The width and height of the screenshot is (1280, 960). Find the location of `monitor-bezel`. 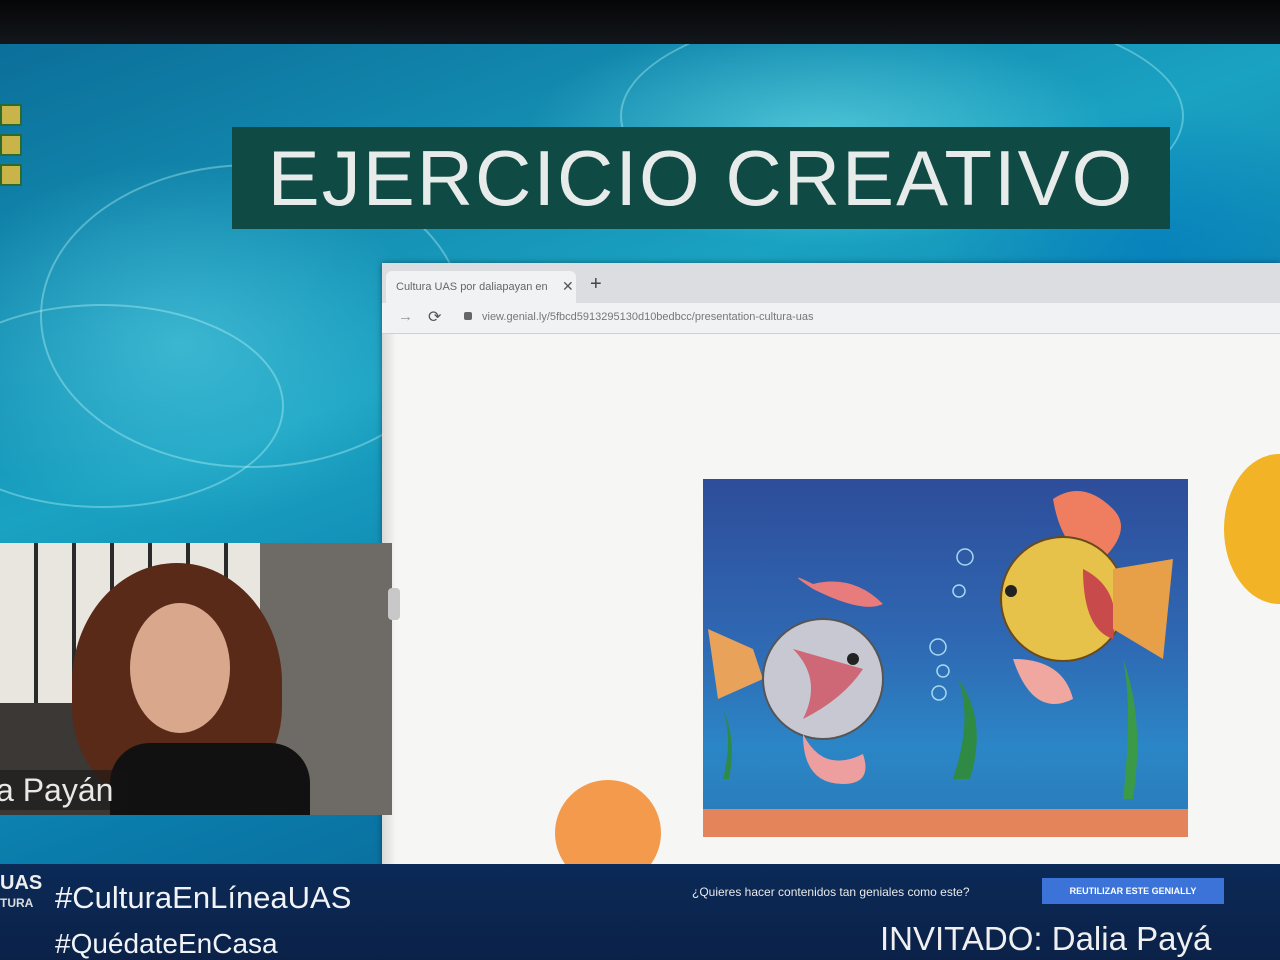

monitor-bezel is located at coordinates (640, 24).